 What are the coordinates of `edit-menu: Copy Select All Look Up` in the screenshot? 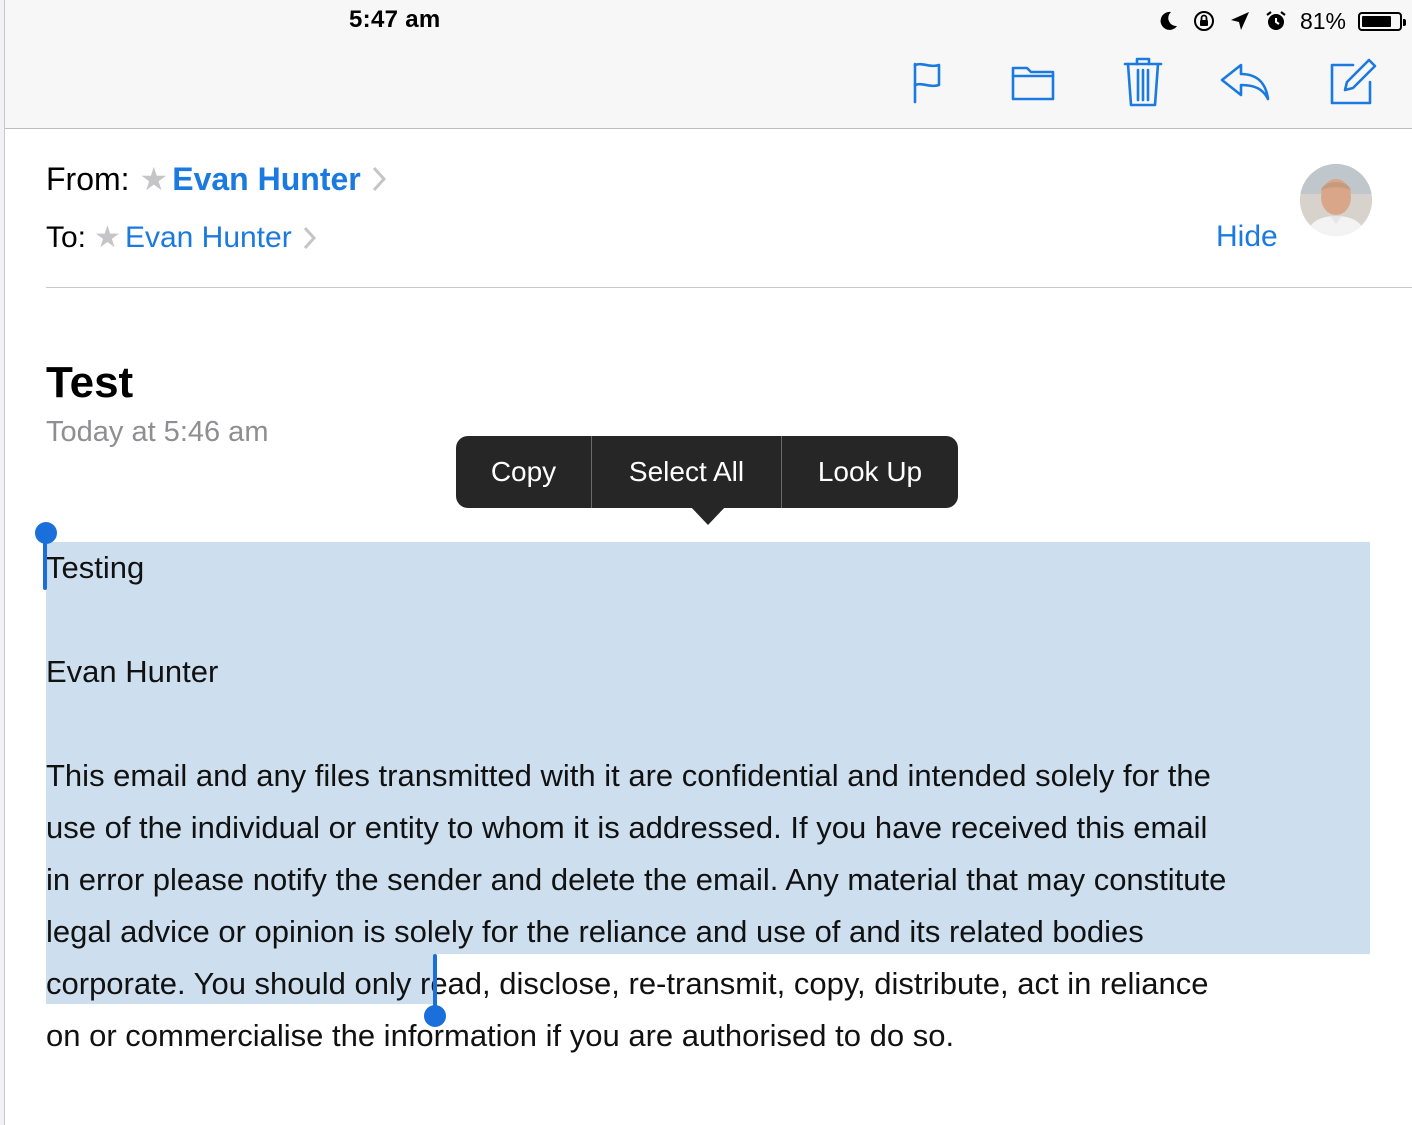 It's located at (707, 472).